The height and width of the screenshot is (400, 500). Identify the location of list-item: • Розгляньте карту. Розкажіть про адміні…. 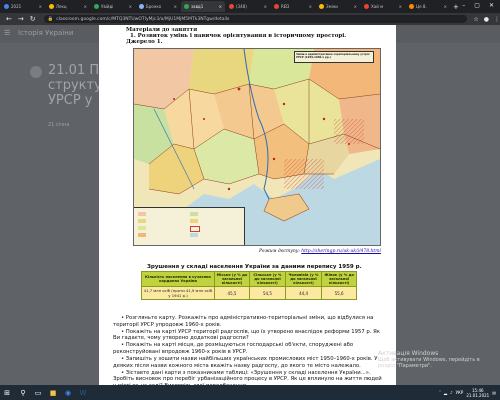
(243, 321).